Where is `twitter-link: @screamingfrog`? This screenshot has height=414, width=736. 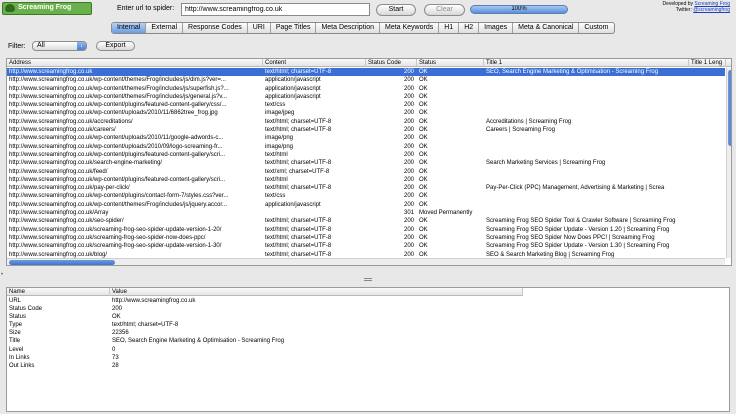 twitter-link: @screamingfrog is located at coordinates (711, 10).